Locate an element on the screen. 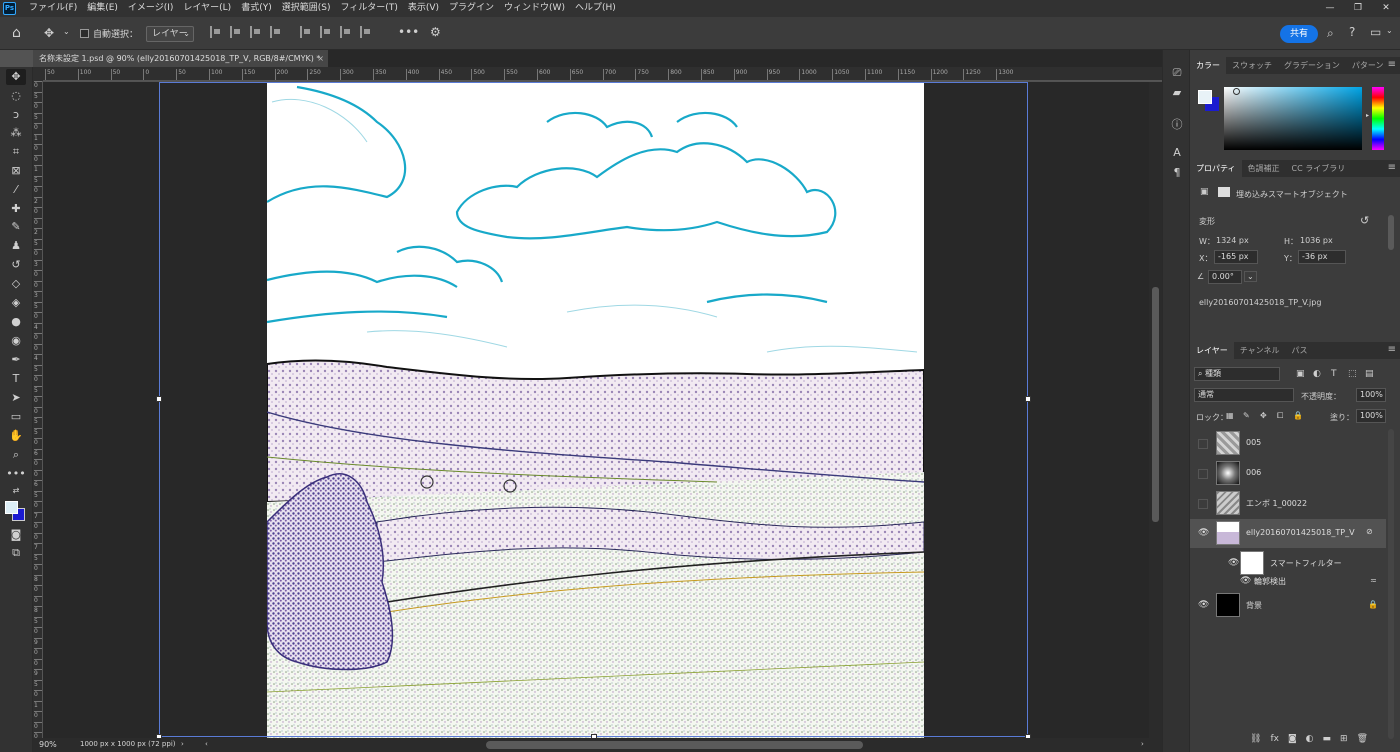 The height and width of the screenshot is (752, 1400). layer-filter-dropdown: ⌕ 種類 is located at coordinates (1237, 374).